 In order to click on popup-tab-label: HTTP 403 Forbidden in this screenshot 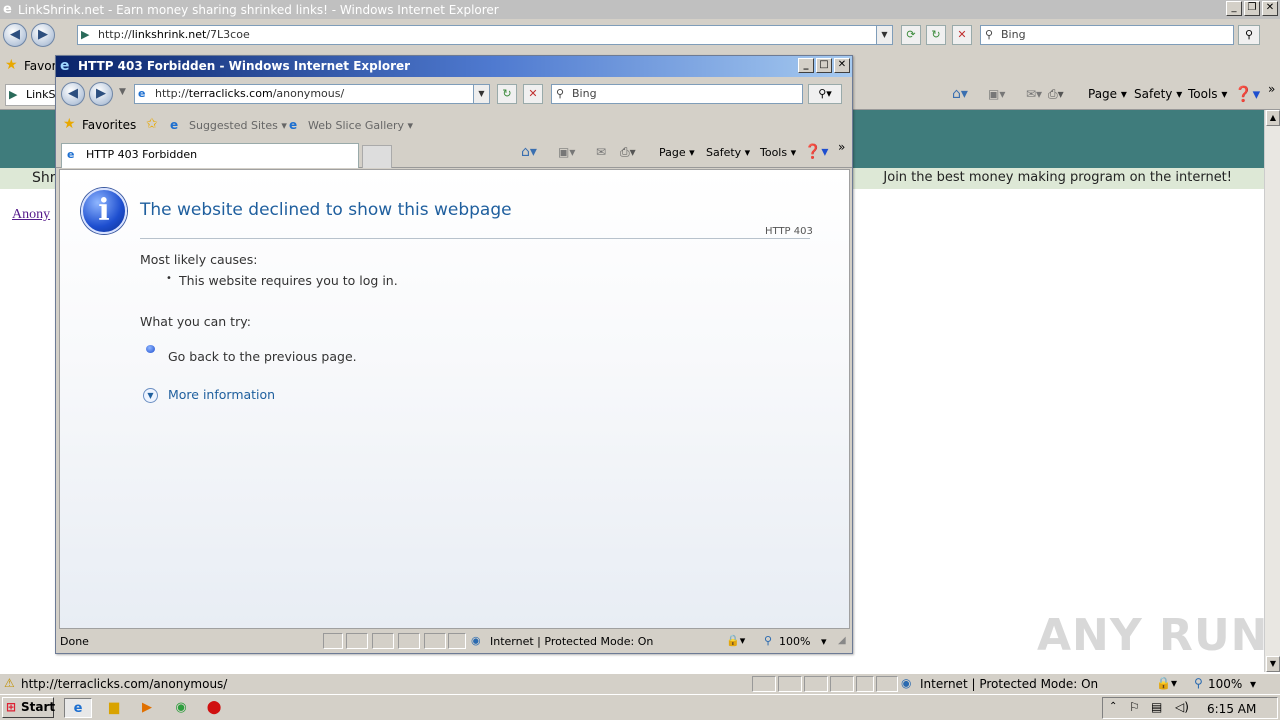, I will do `click(142, 154)`.